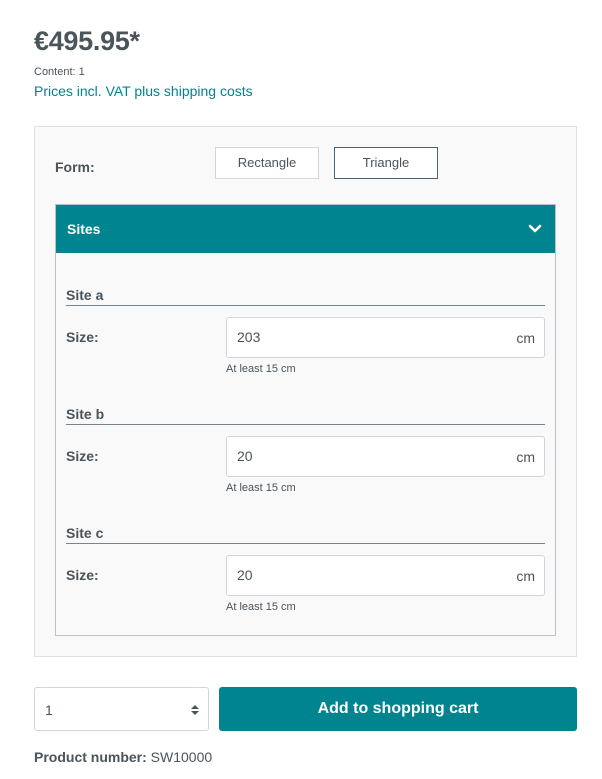  I want to click on product-number: Product number: SW10000, so click(123, 757).